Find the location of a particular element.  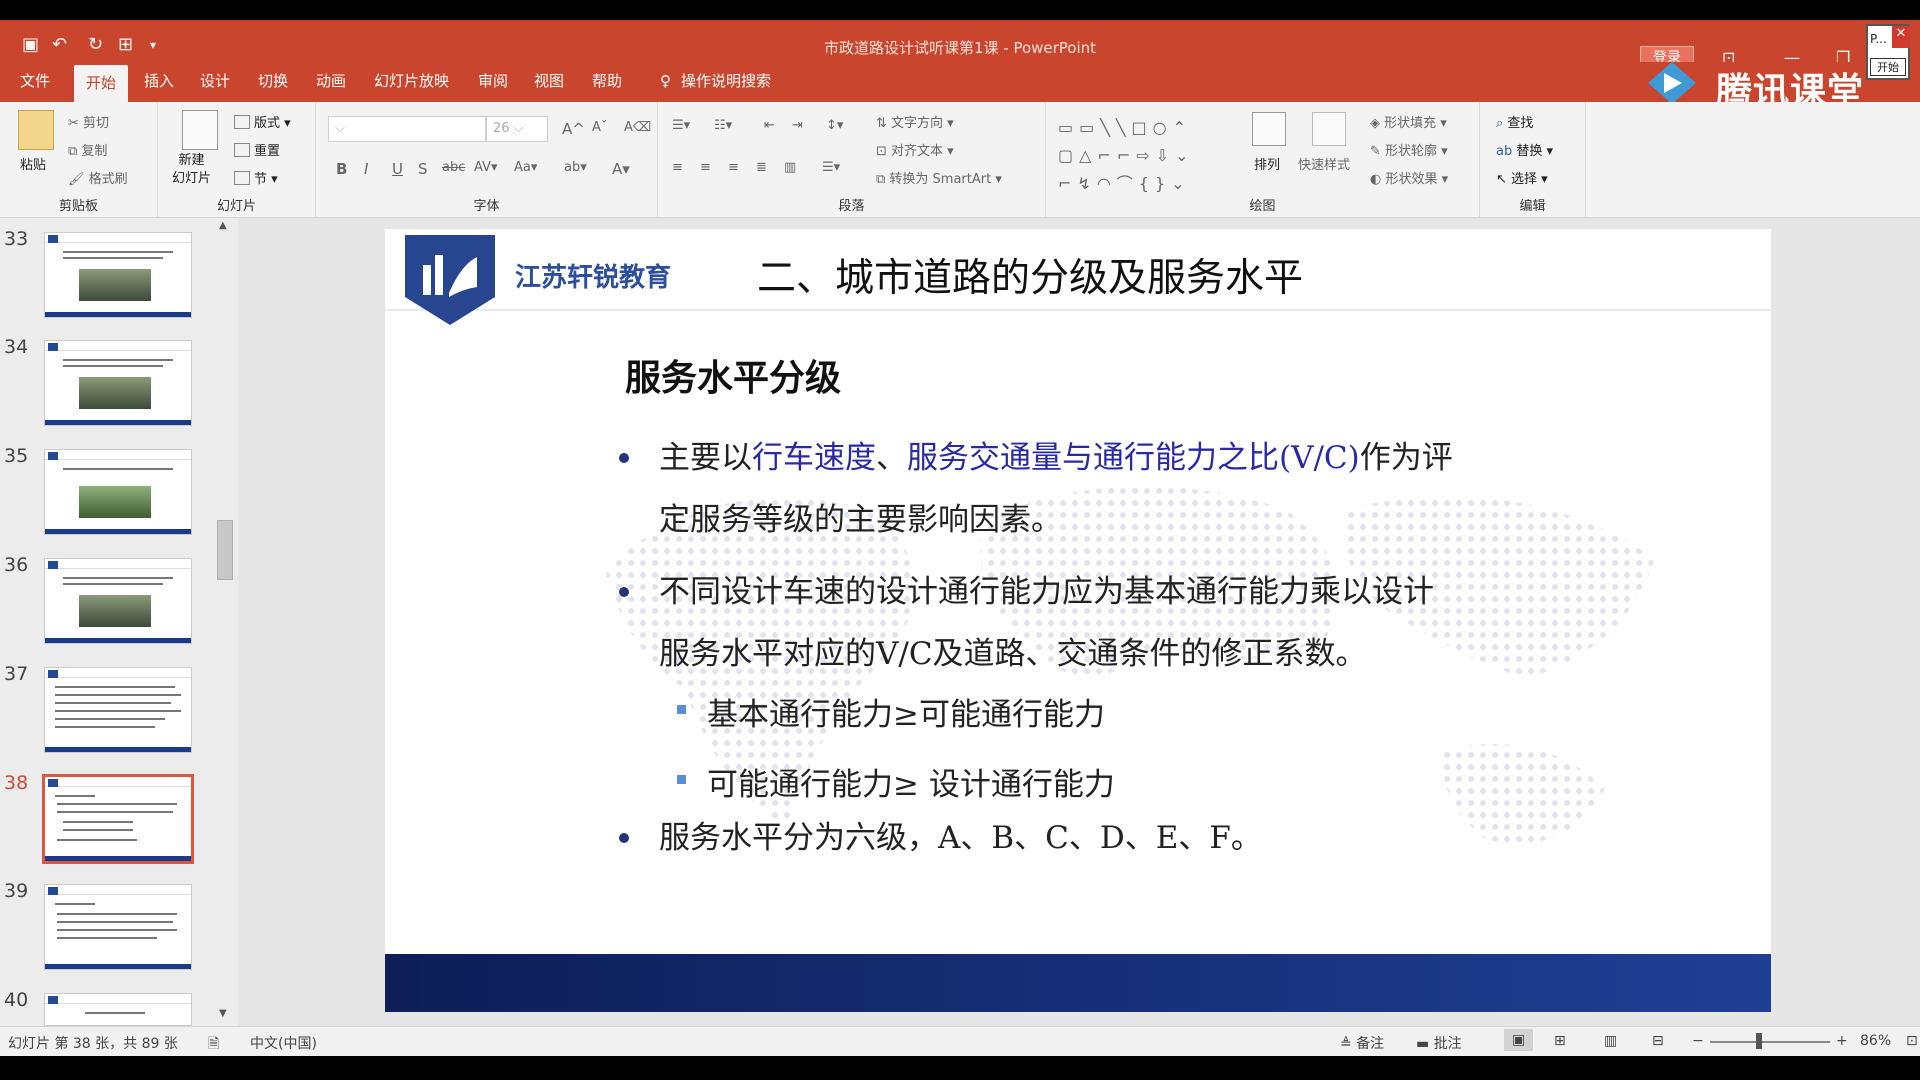

italic-icon: I is located at coordinates (366, 169).